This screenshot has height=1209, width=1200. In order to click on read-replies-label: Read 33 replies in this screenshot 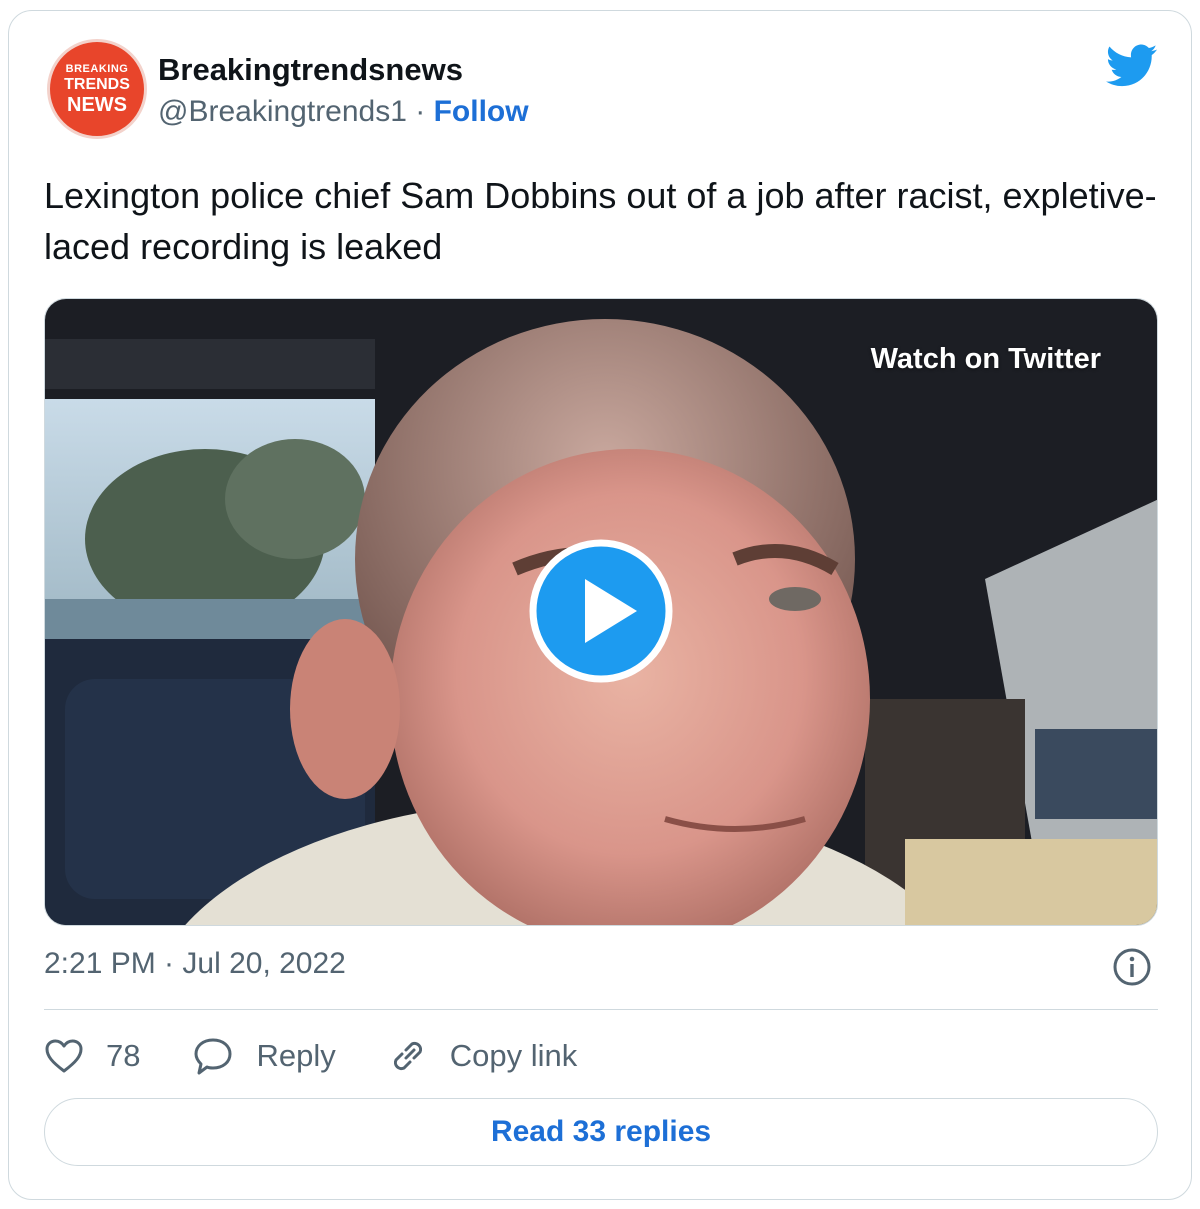, I will do `click(601, 1131)`.